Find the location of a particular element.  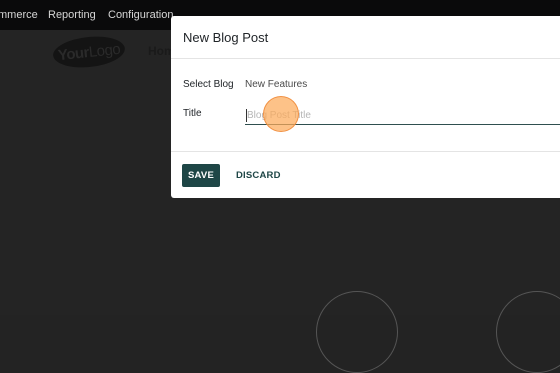

select-blog-label: Select Blog is located at coordinates (208, 84).